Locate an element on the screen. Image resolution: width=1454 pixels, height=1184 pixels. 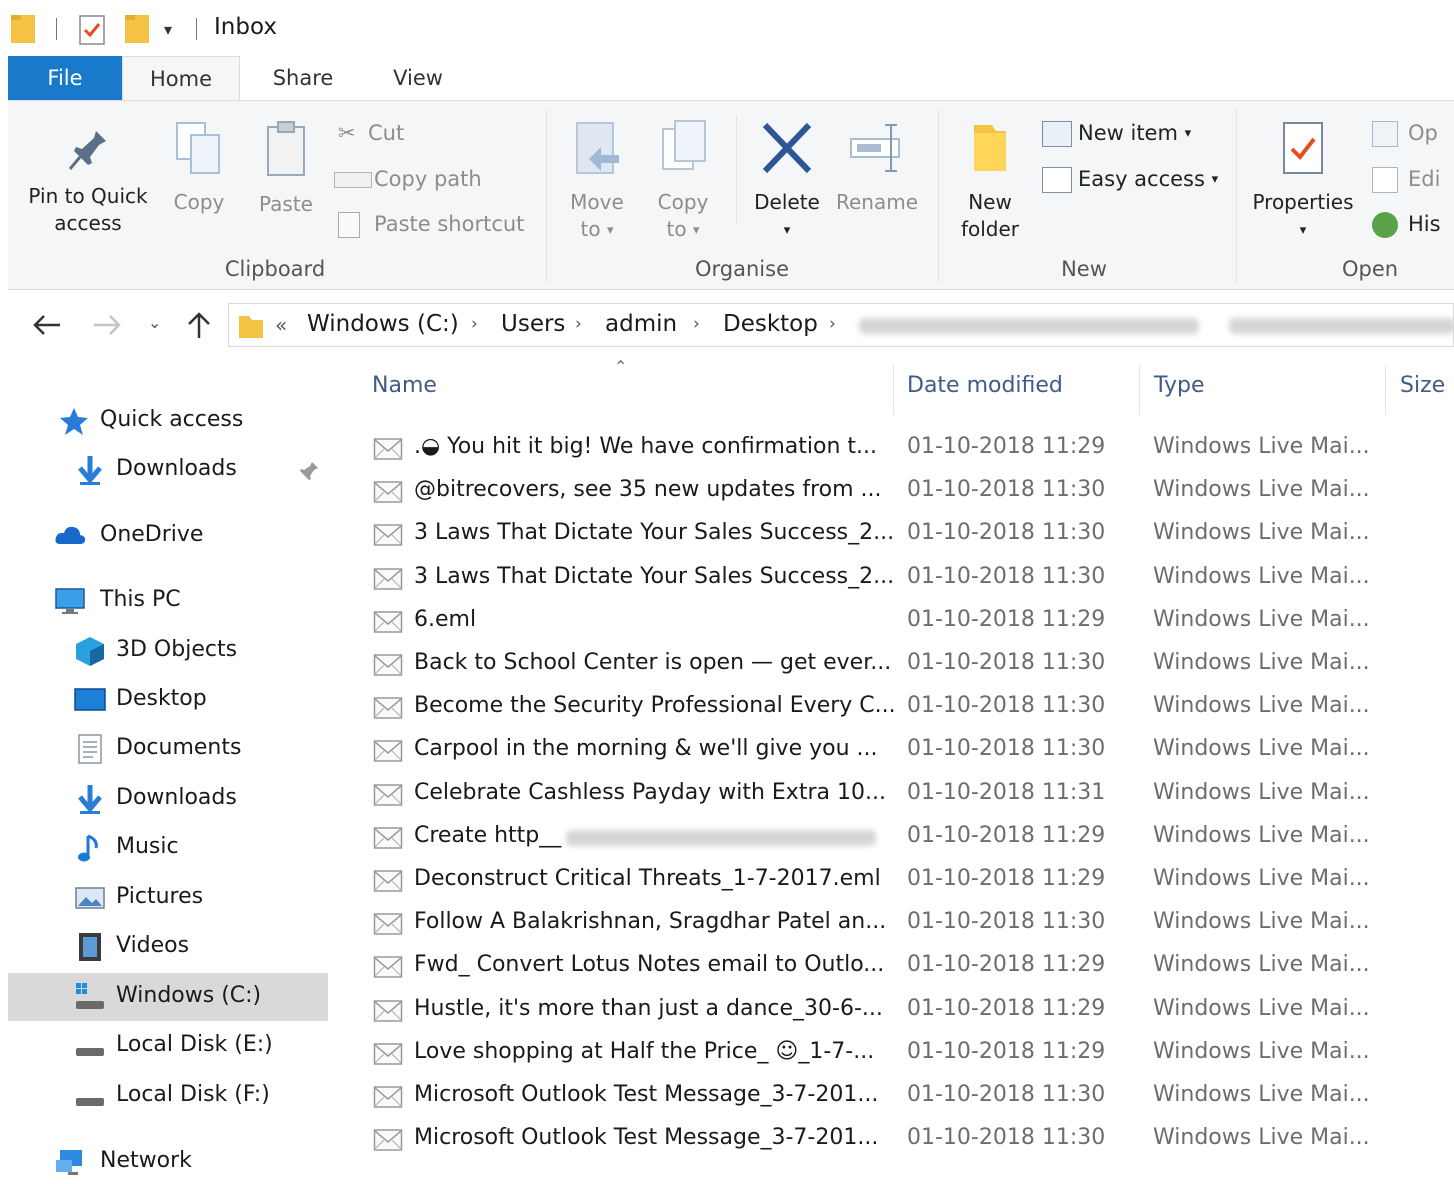
breadcrumb-windows-c: Windows (C:) is located at coordinates (383, 324).